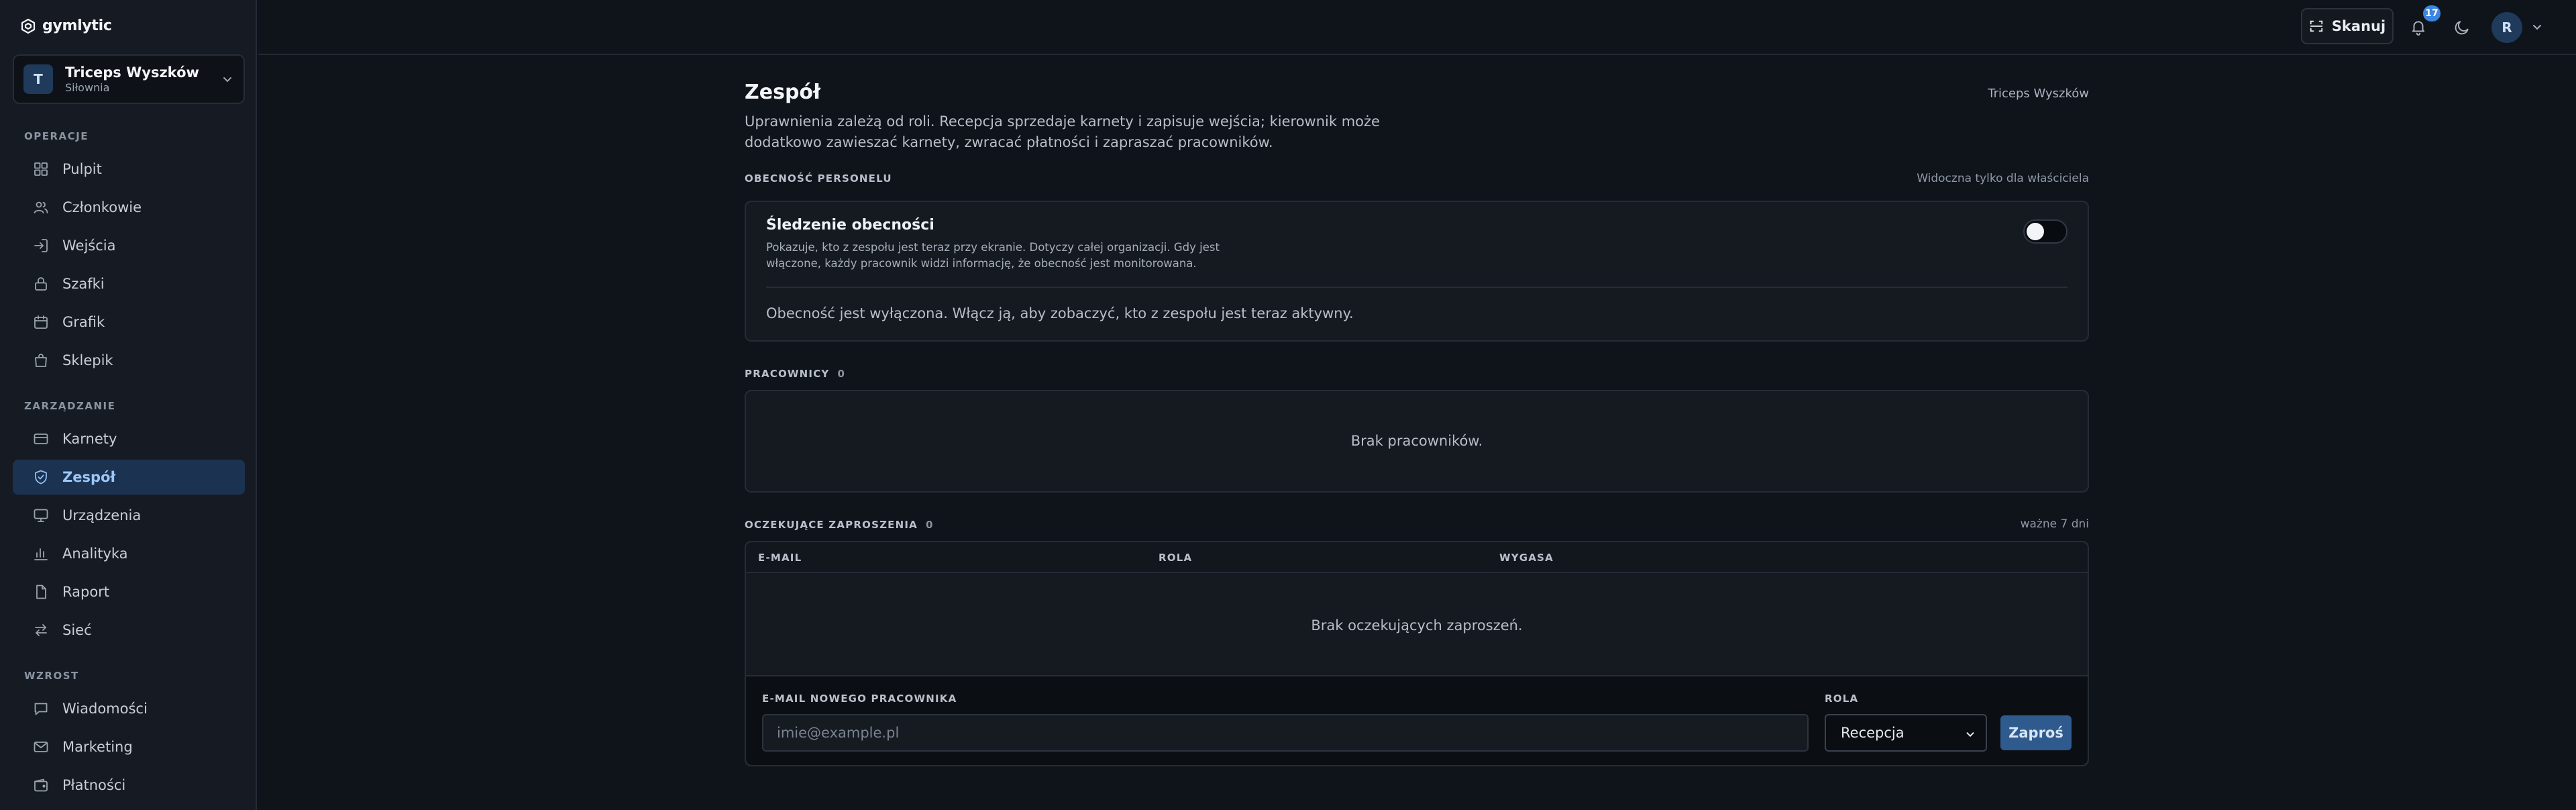 This screenshot has width=2576, height=810. Describe the element at coordinates (1906, 733) in the screenshot. I see `role-select: Recepcja` at that location.